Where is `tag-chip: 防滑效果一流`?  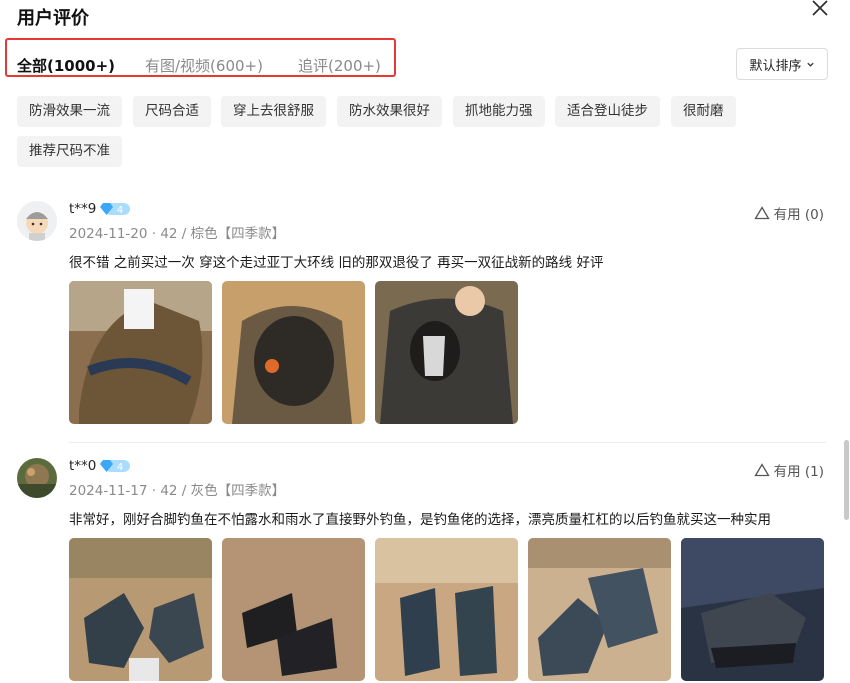
tag-chip: 防滑效果一流 is located at coordinates (69, 111).